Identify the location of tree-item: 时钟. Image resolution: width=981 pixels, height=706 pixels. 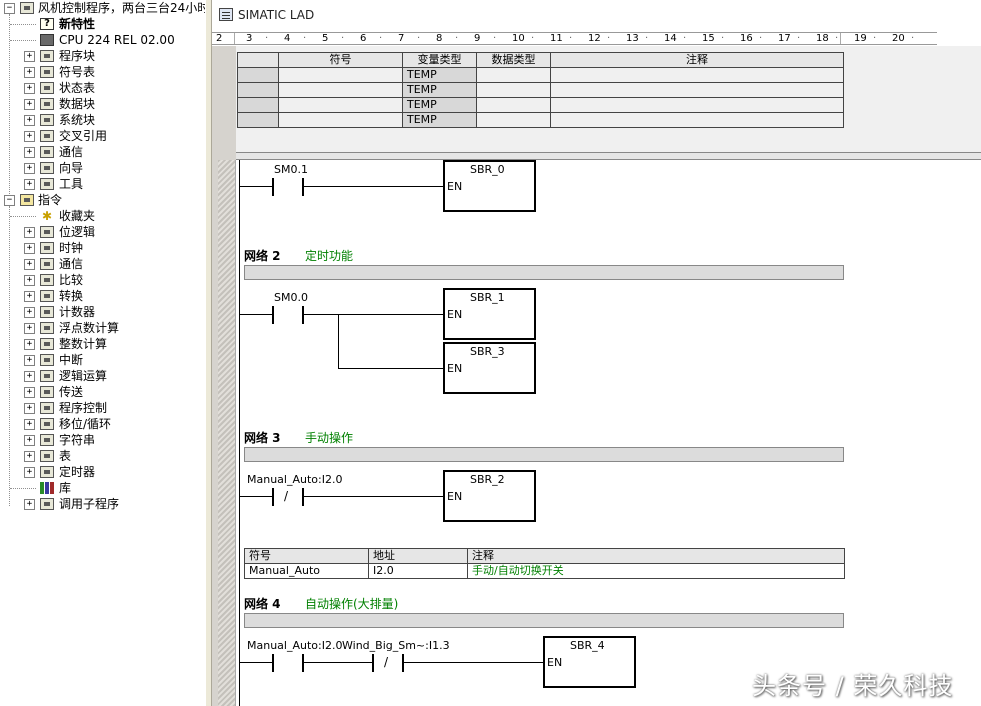
(71, 248).